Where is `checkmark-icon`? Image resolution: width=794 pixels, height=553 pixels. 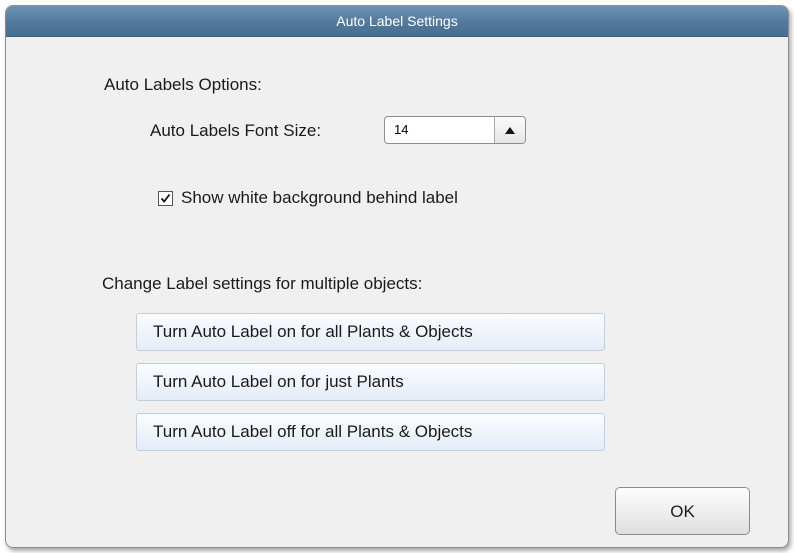
checkmark-icon is located at coordinates (165, 198).